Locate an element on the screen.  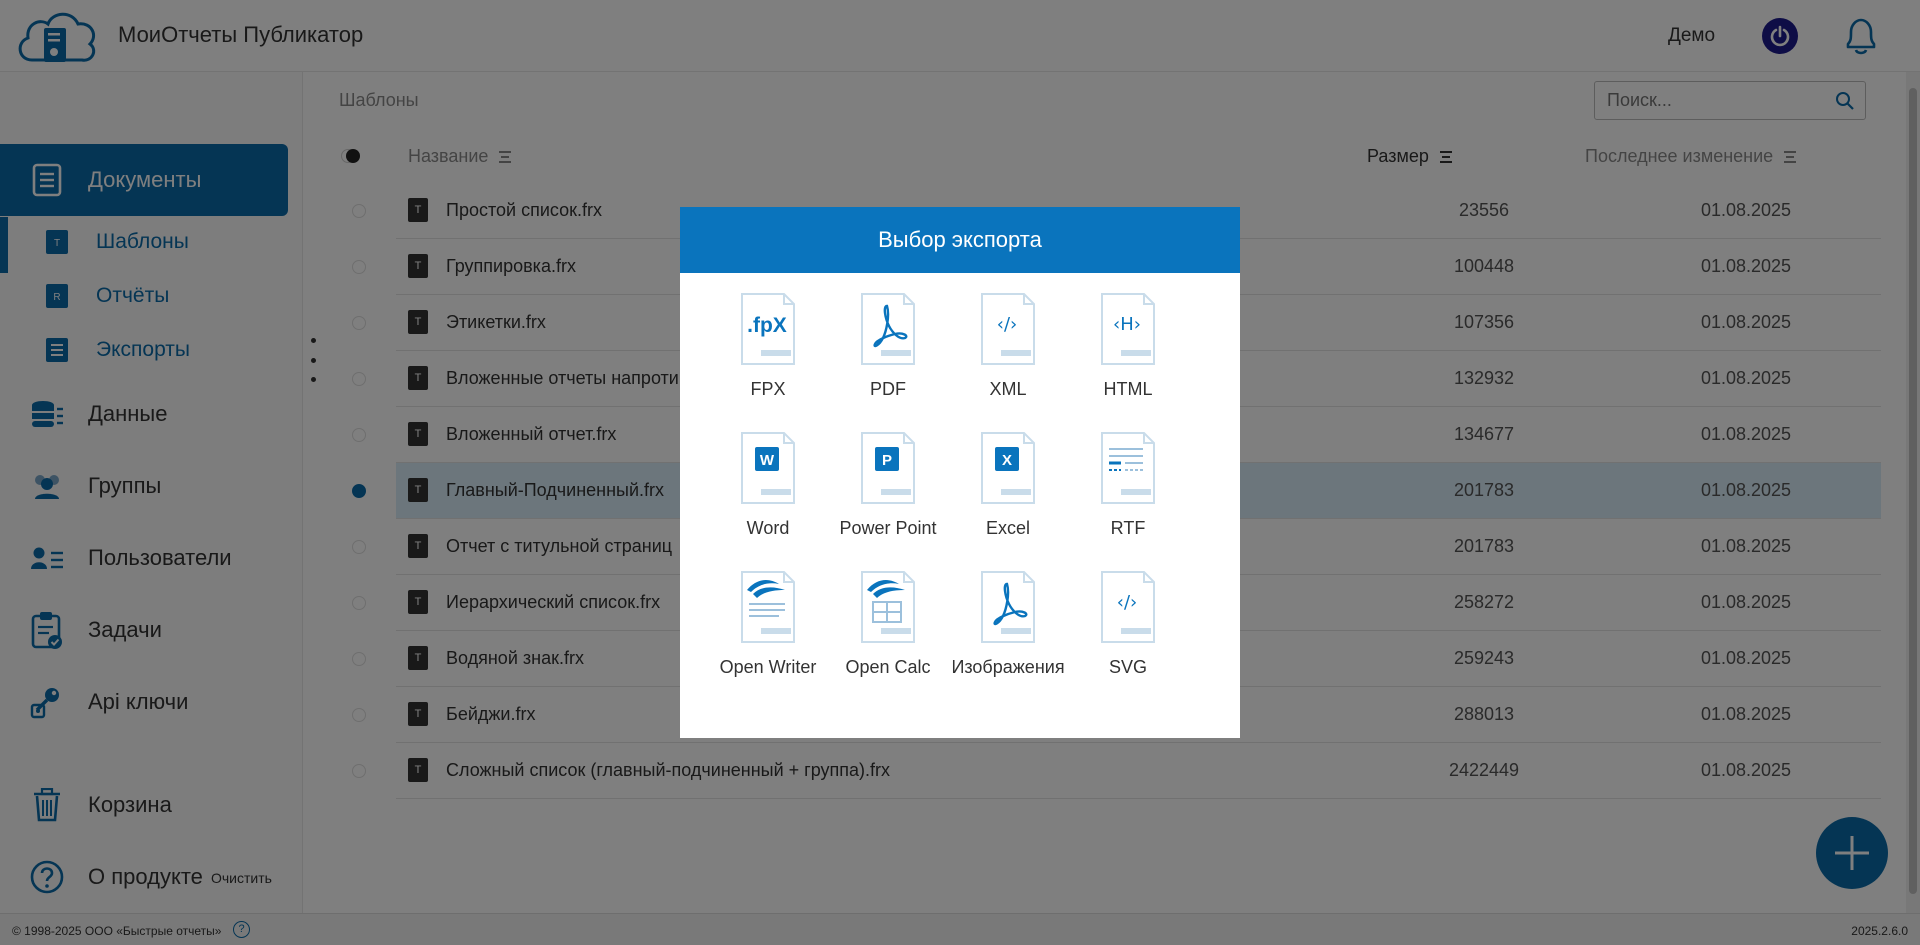
svg-icon: ‹/› is located at coordinates (1128, 607).